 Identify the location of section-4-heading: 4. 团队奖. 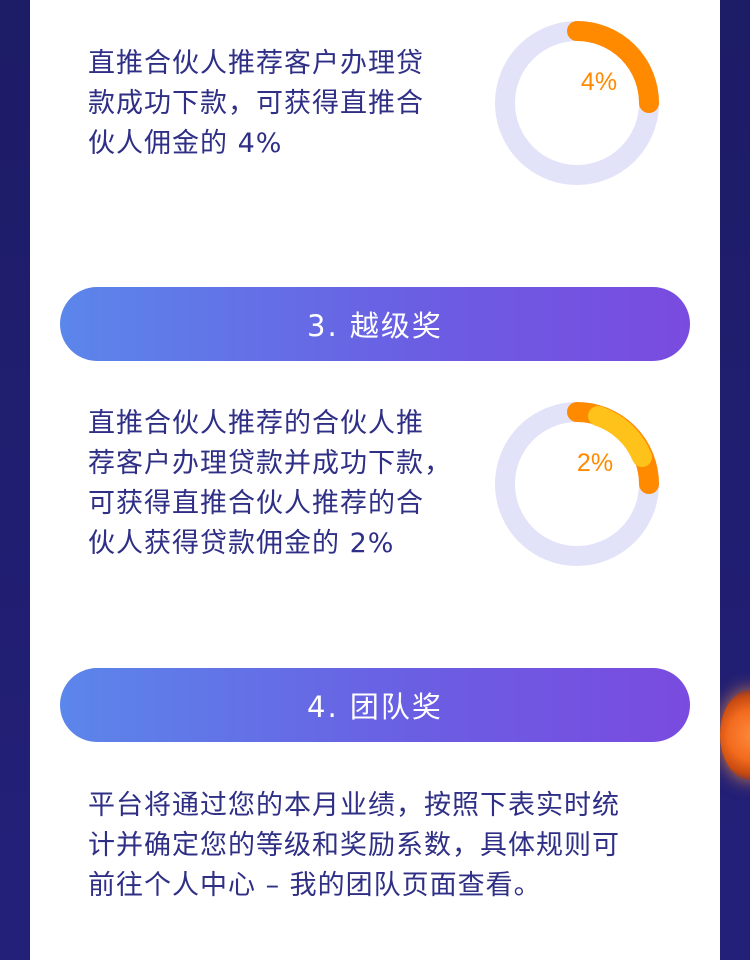
(375, 705).